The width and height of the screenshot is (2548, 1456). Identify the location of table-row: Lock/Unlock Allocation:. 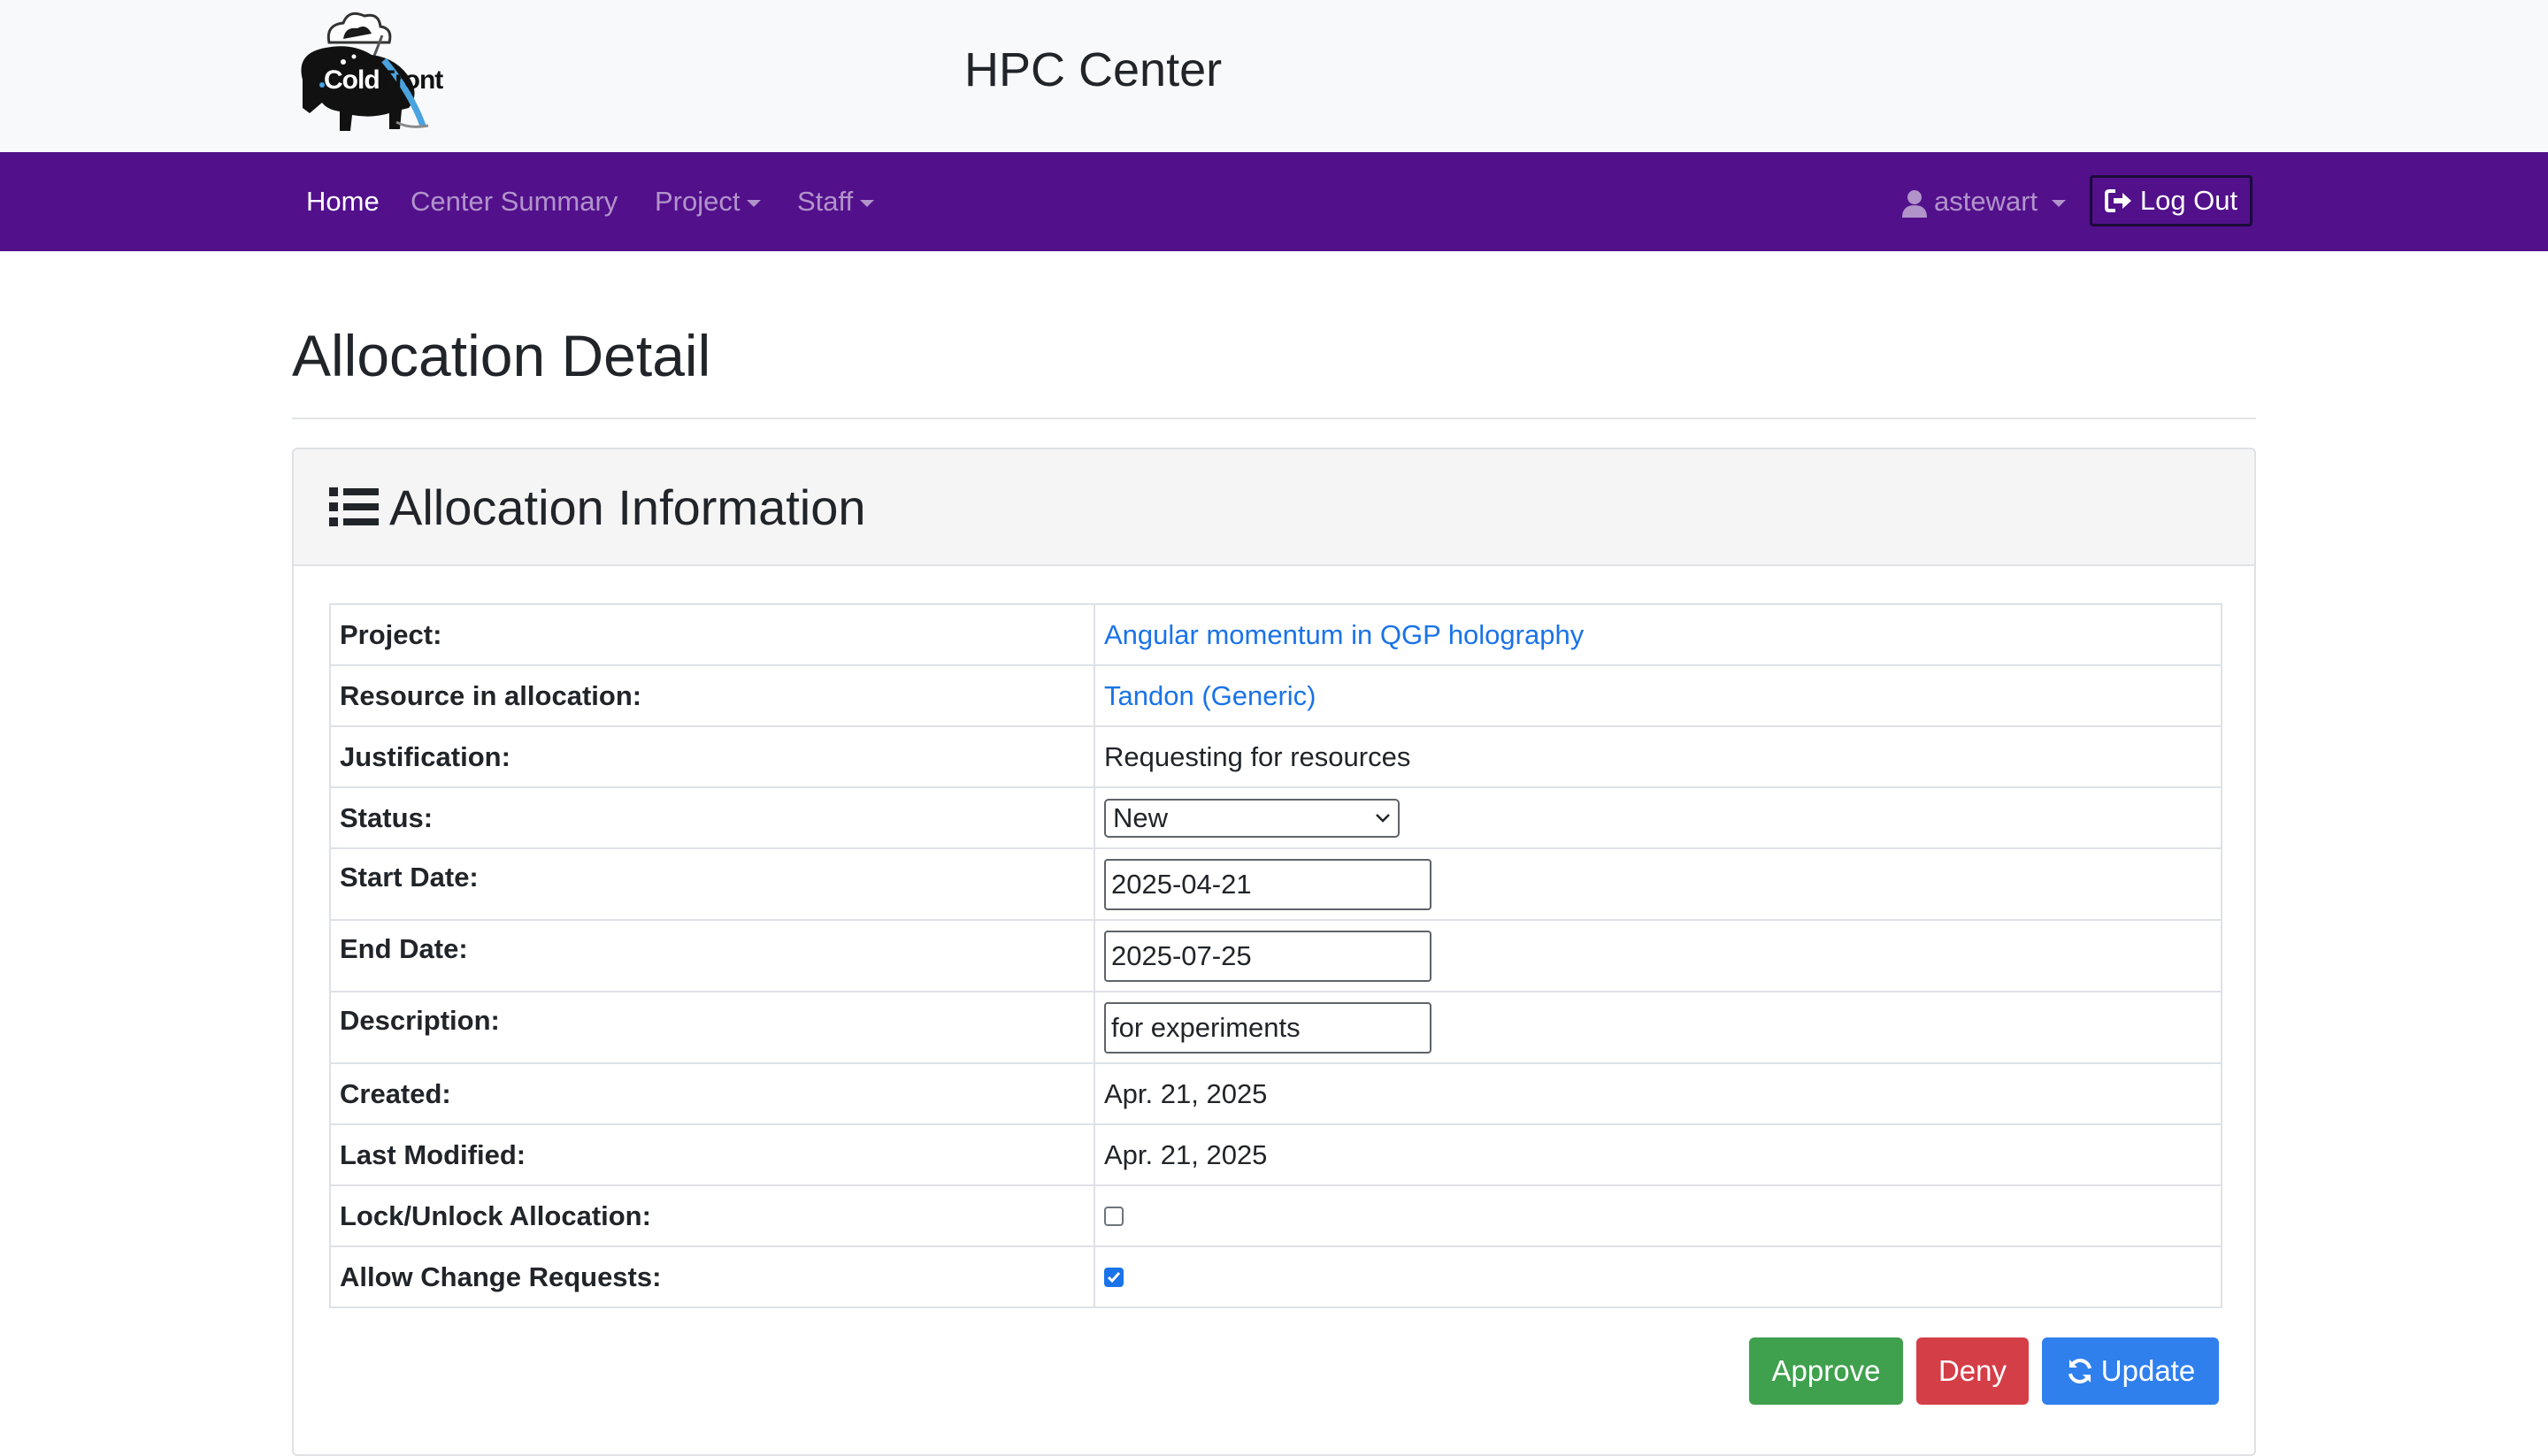
(1276, 1215).